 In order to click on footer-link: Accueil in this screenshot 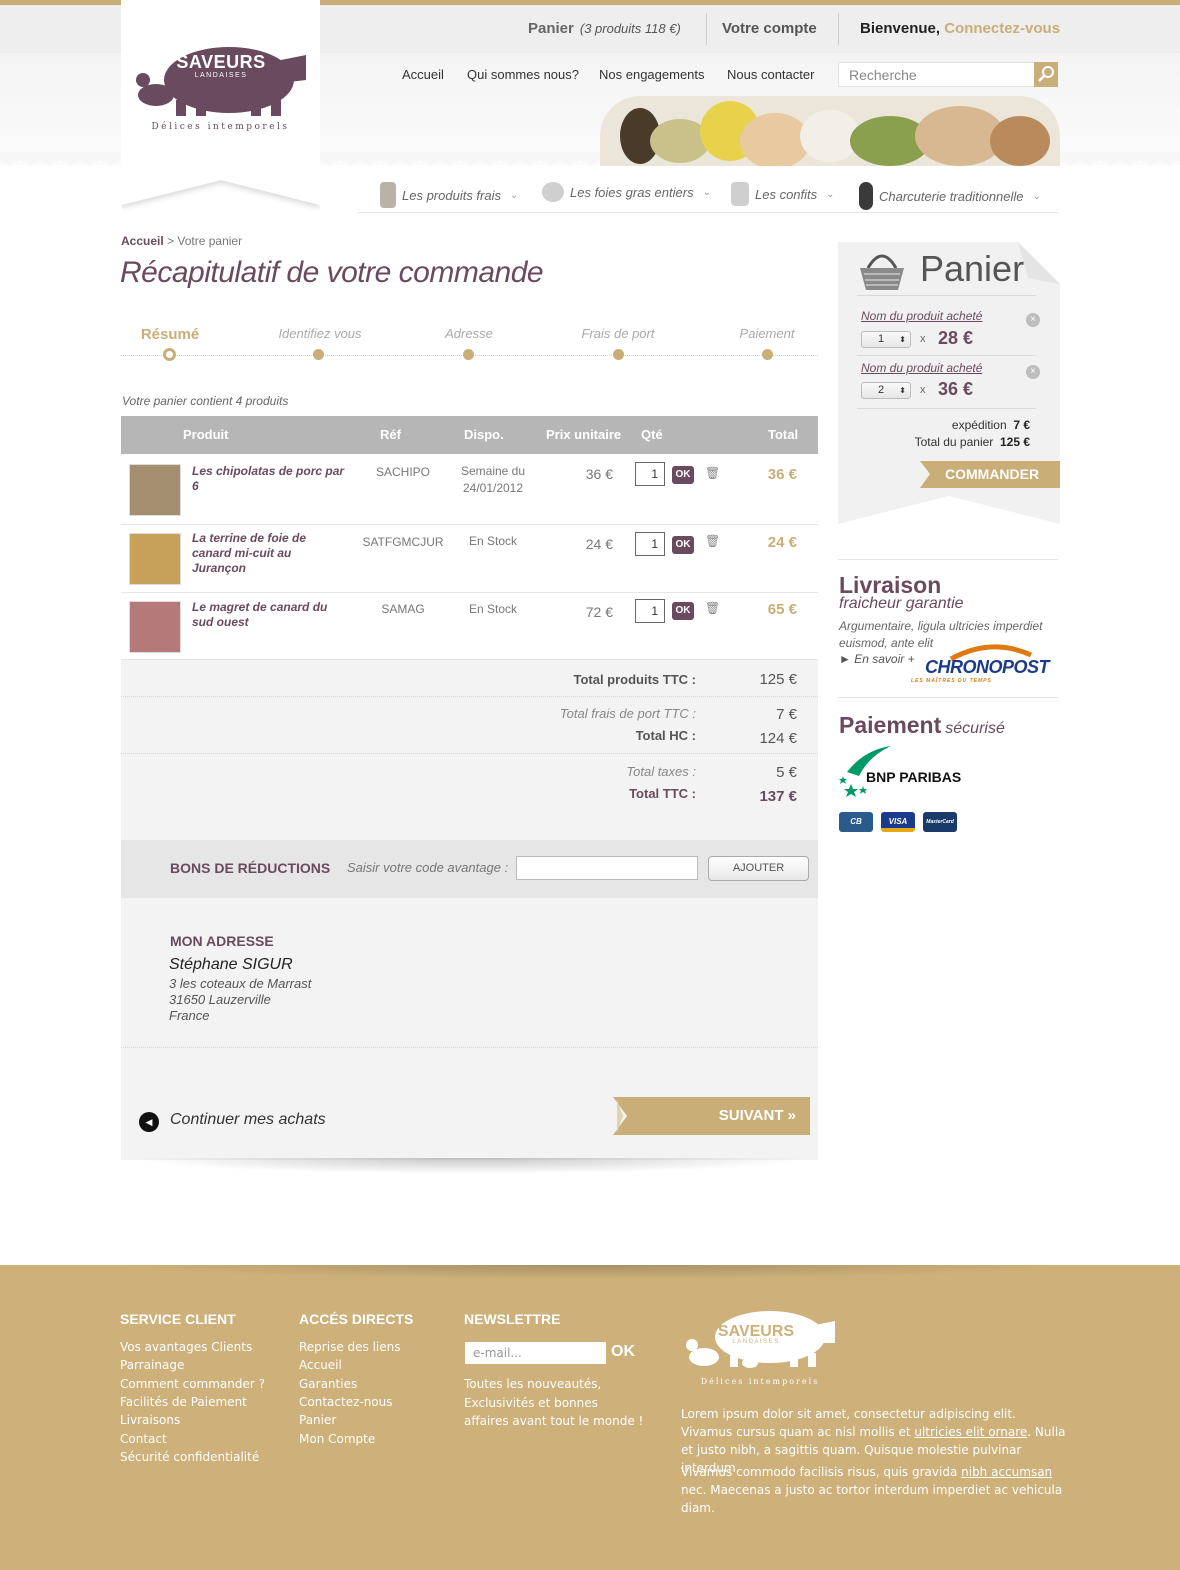, I will do `click(320, 1365)`.